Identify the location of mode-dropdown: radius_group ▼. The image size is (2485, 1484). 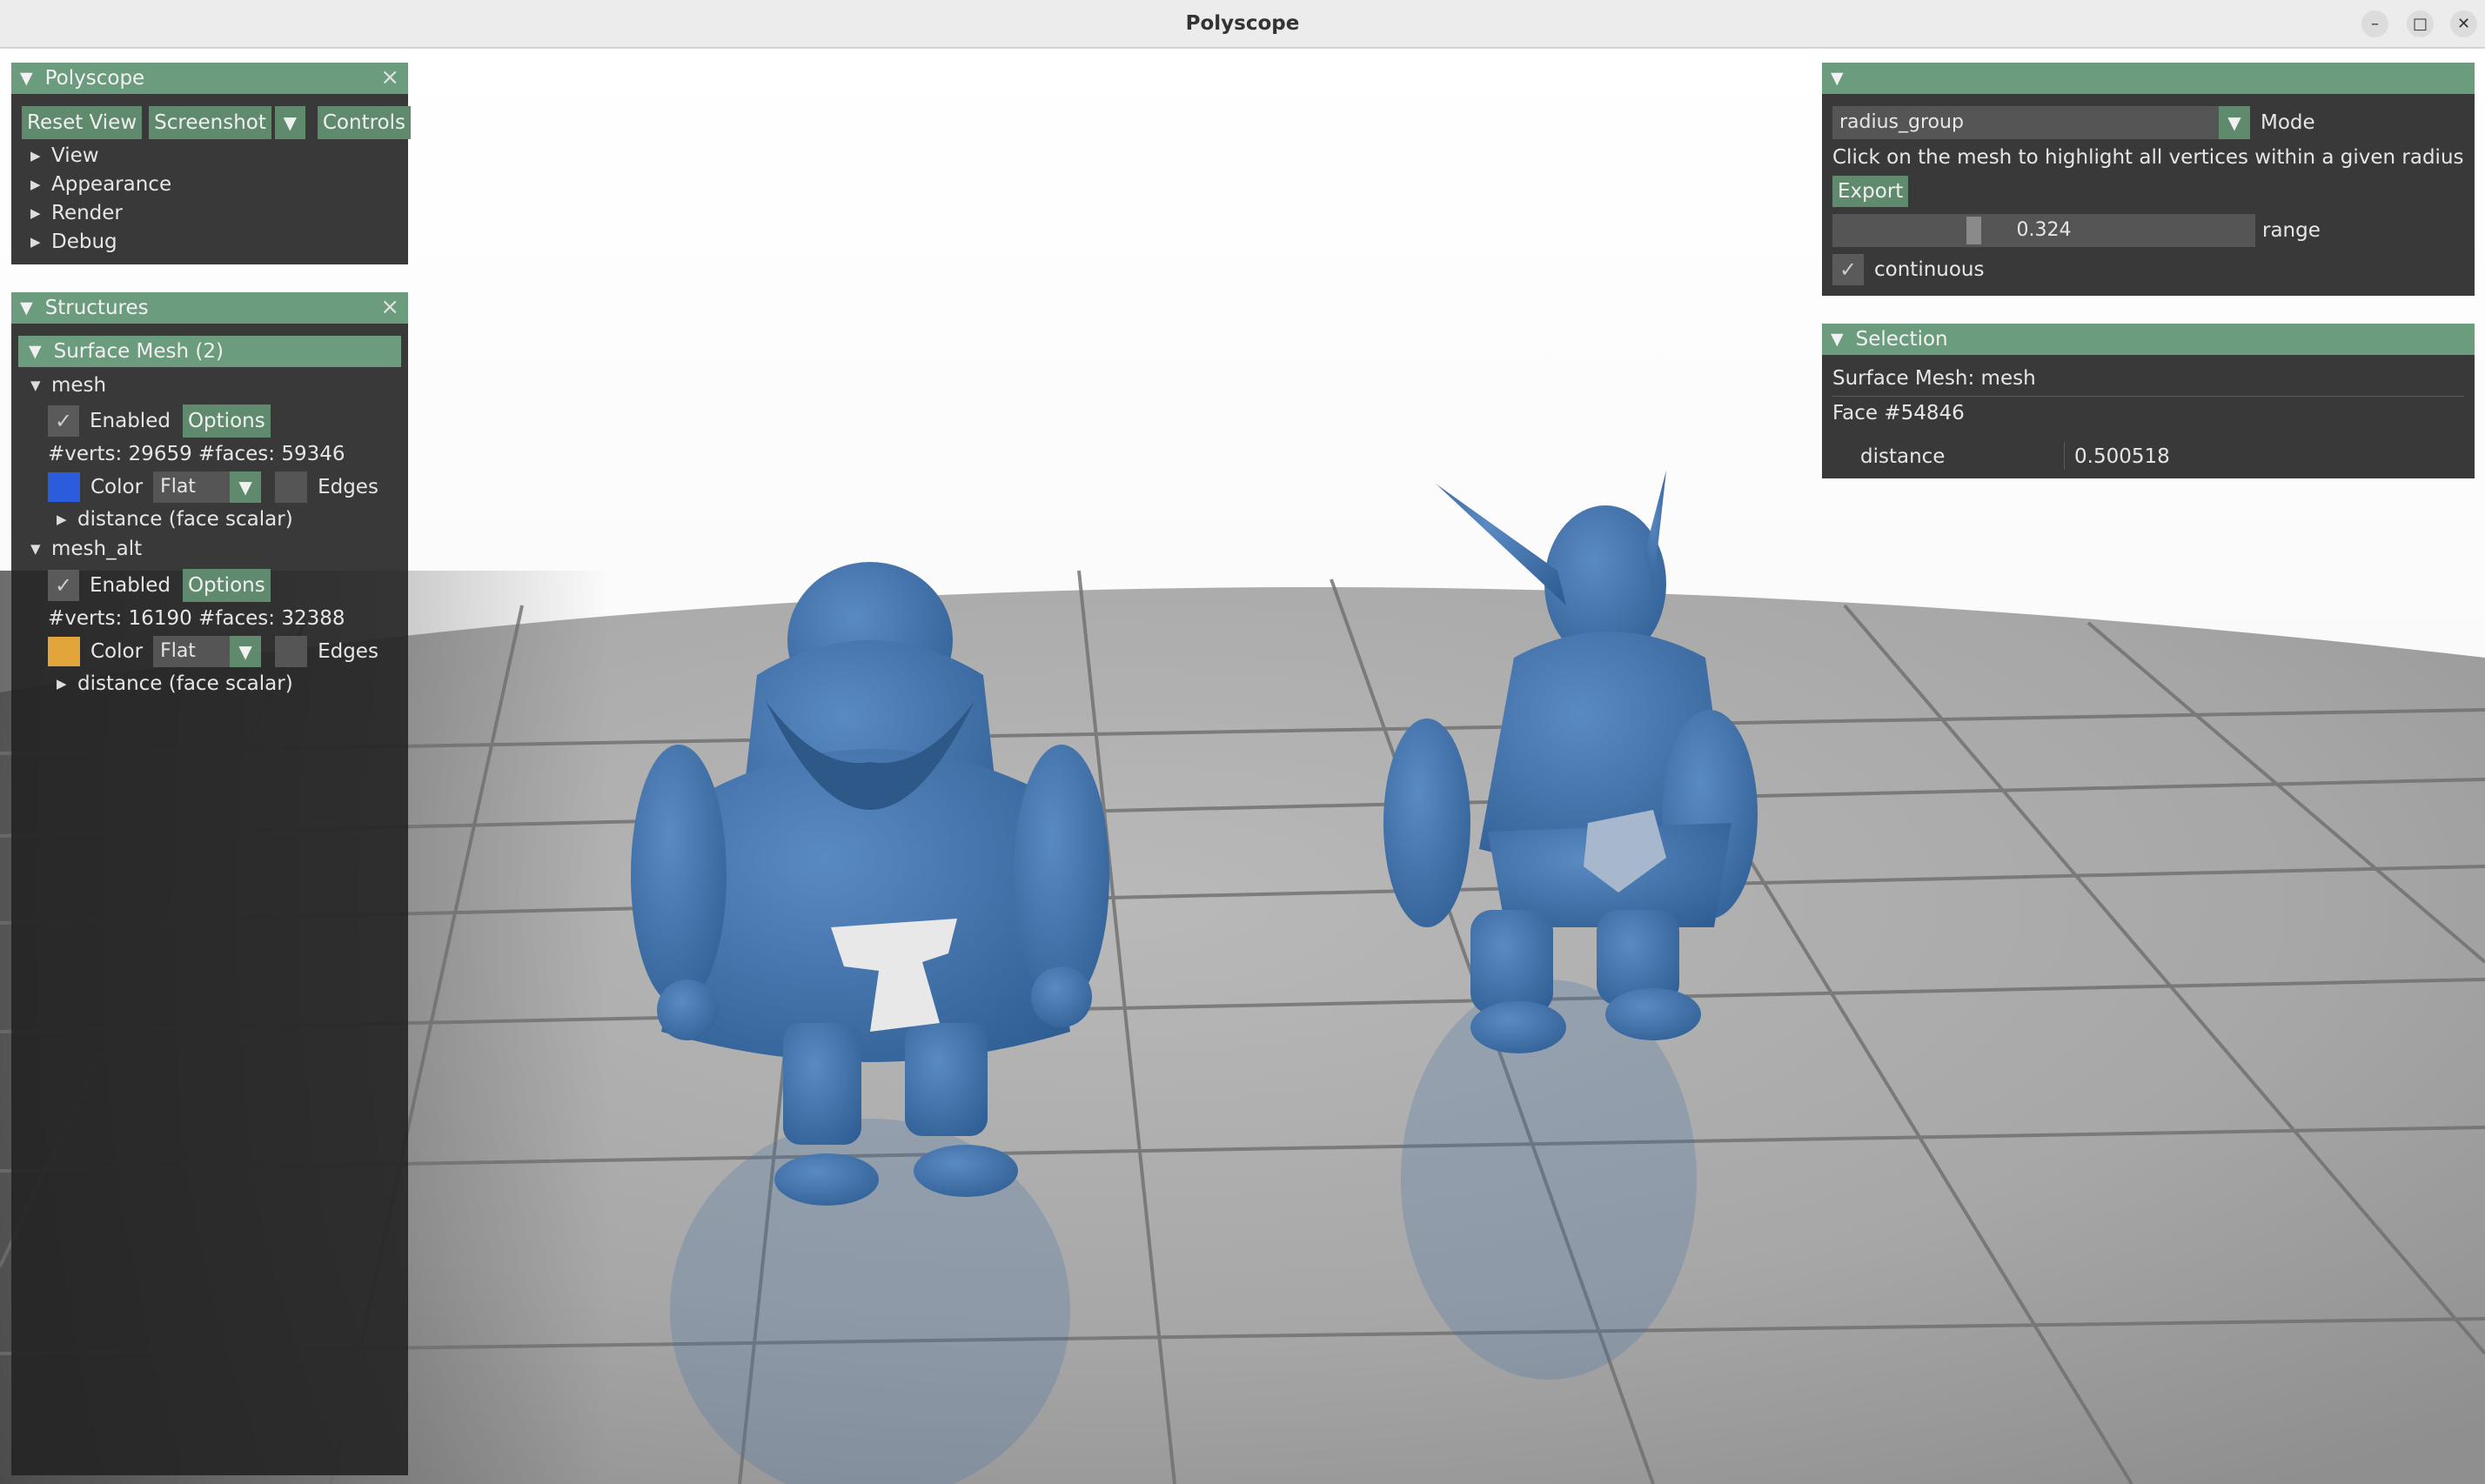
(2041, 123).